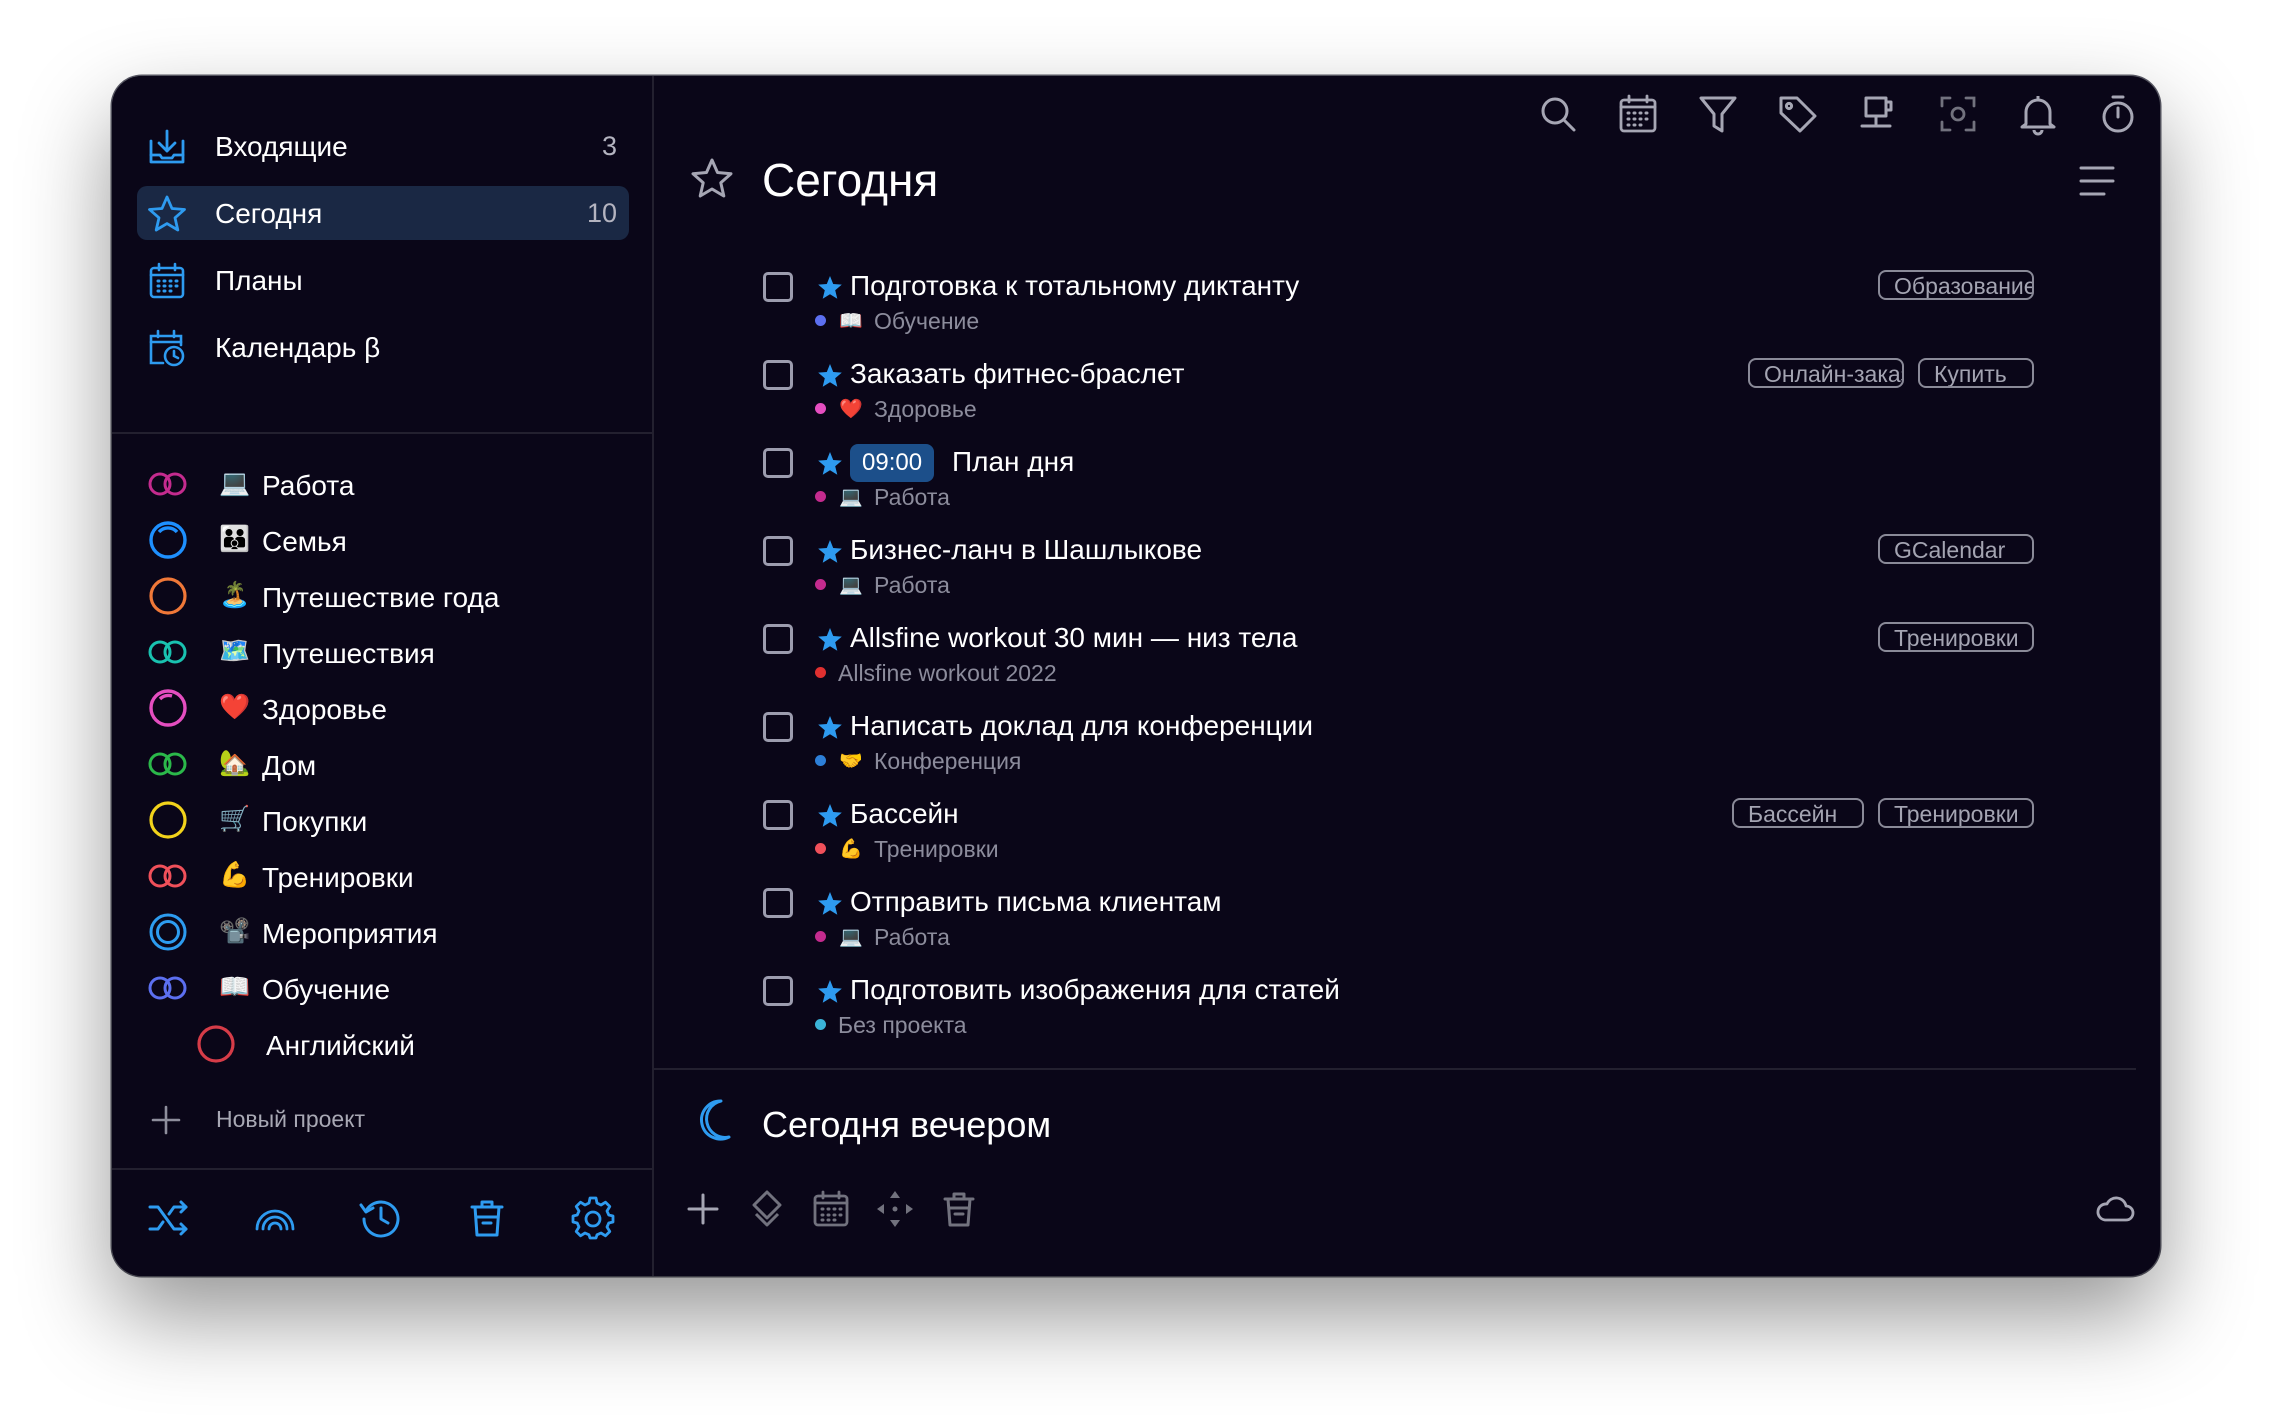 The width and height of the screenshot is (2272, 1424). I want to click on task-tag: GCalendar, so click(1956, 549).